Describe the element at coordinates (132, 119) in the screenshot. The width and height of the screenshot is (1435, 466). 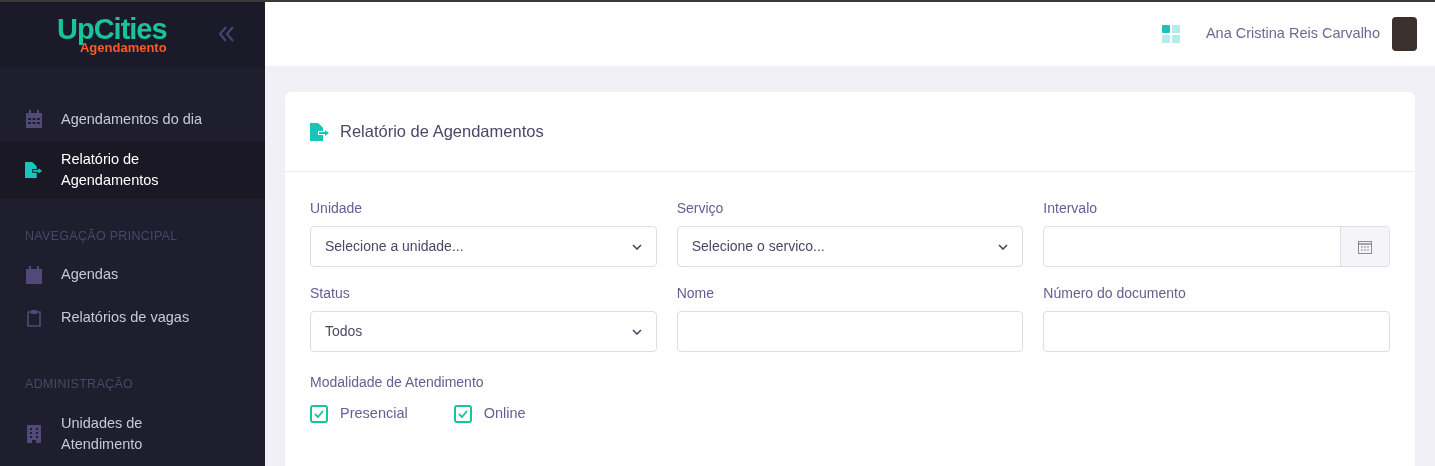
I see `sidebar-item: Agendamentos do dia` at that location.